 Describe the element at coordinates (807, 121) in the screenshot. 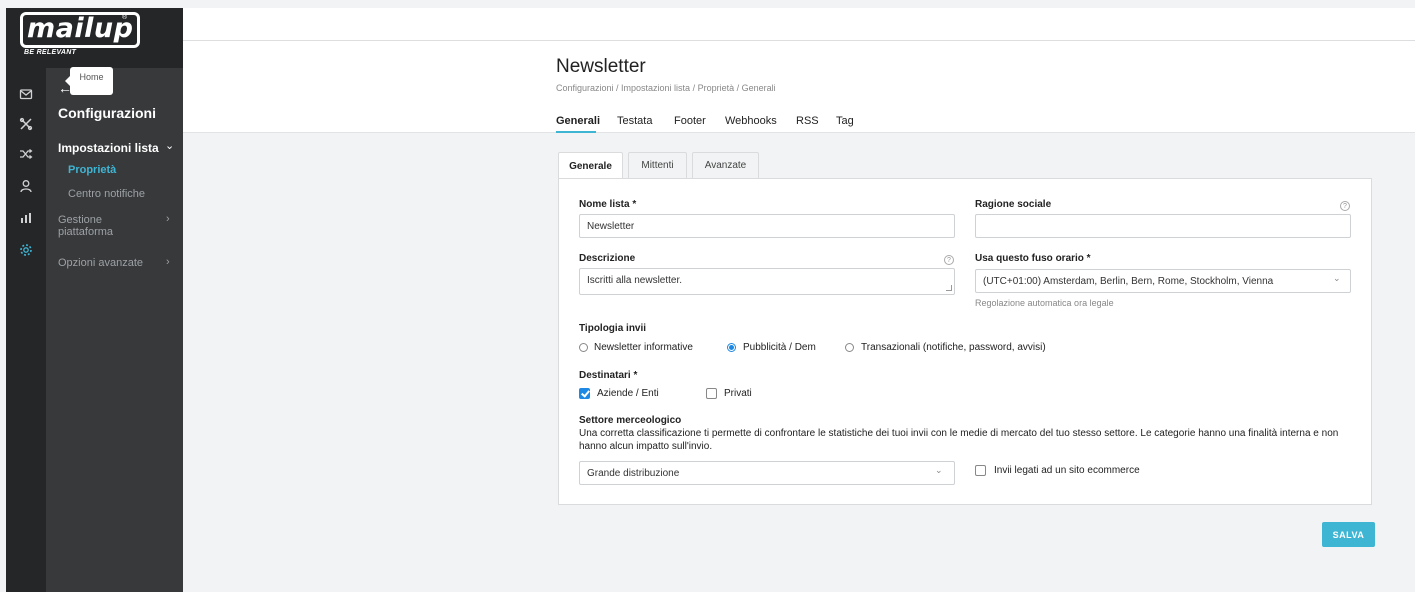

I see `tab-rss: RSS` at that location.